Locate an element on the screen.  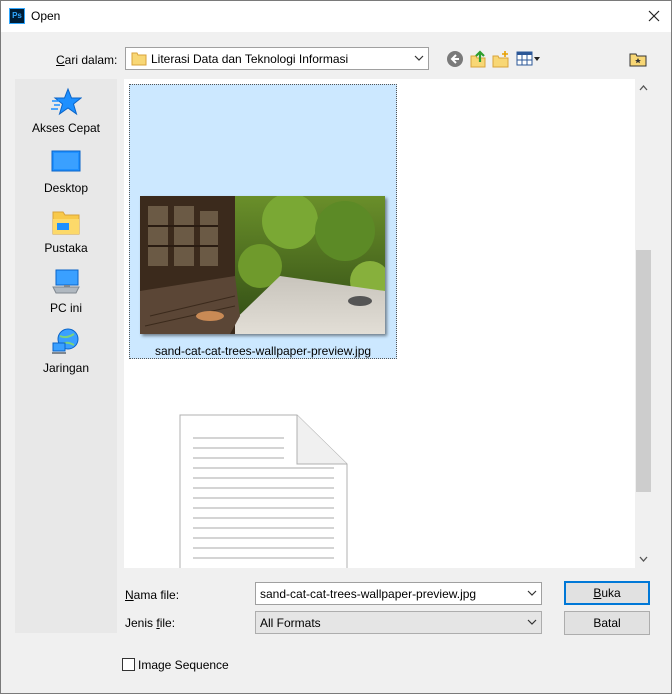
sidebar-item-label: PC ini is located at coordinates (65, 308).